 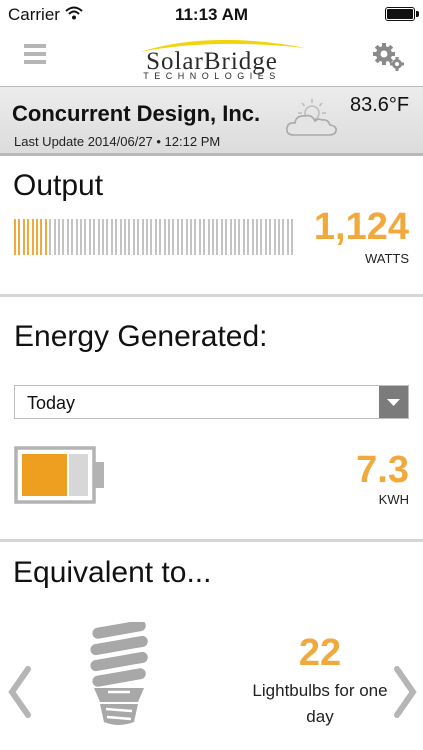 I want to click on gear-icon, so click(x=389, y=57).